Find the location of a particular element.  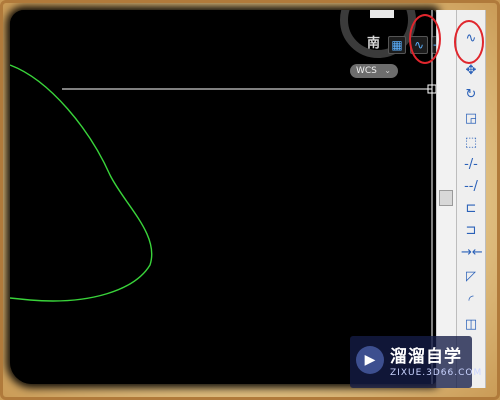

viewcube-box is located at coordinates (382, 14).